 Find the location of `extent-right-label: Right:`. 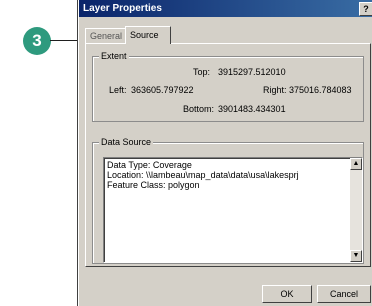

extent-right-label: Right: is located at coordinates (275, 90).